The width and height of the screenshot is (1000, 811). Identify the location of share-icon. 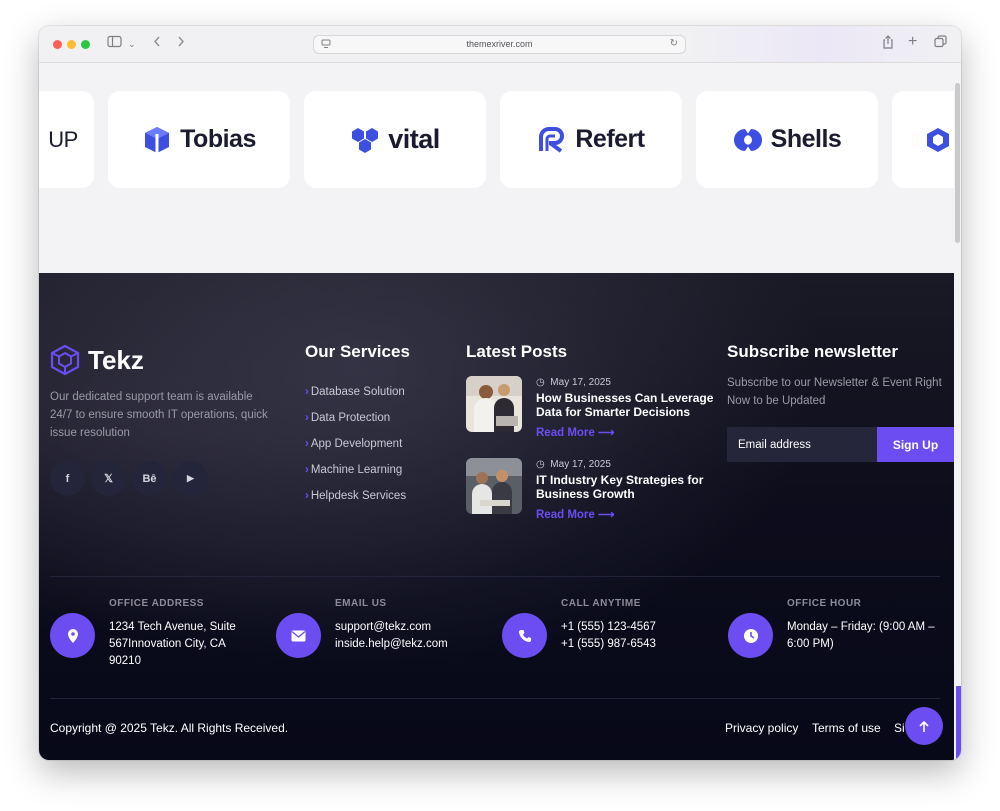
(888, 44).